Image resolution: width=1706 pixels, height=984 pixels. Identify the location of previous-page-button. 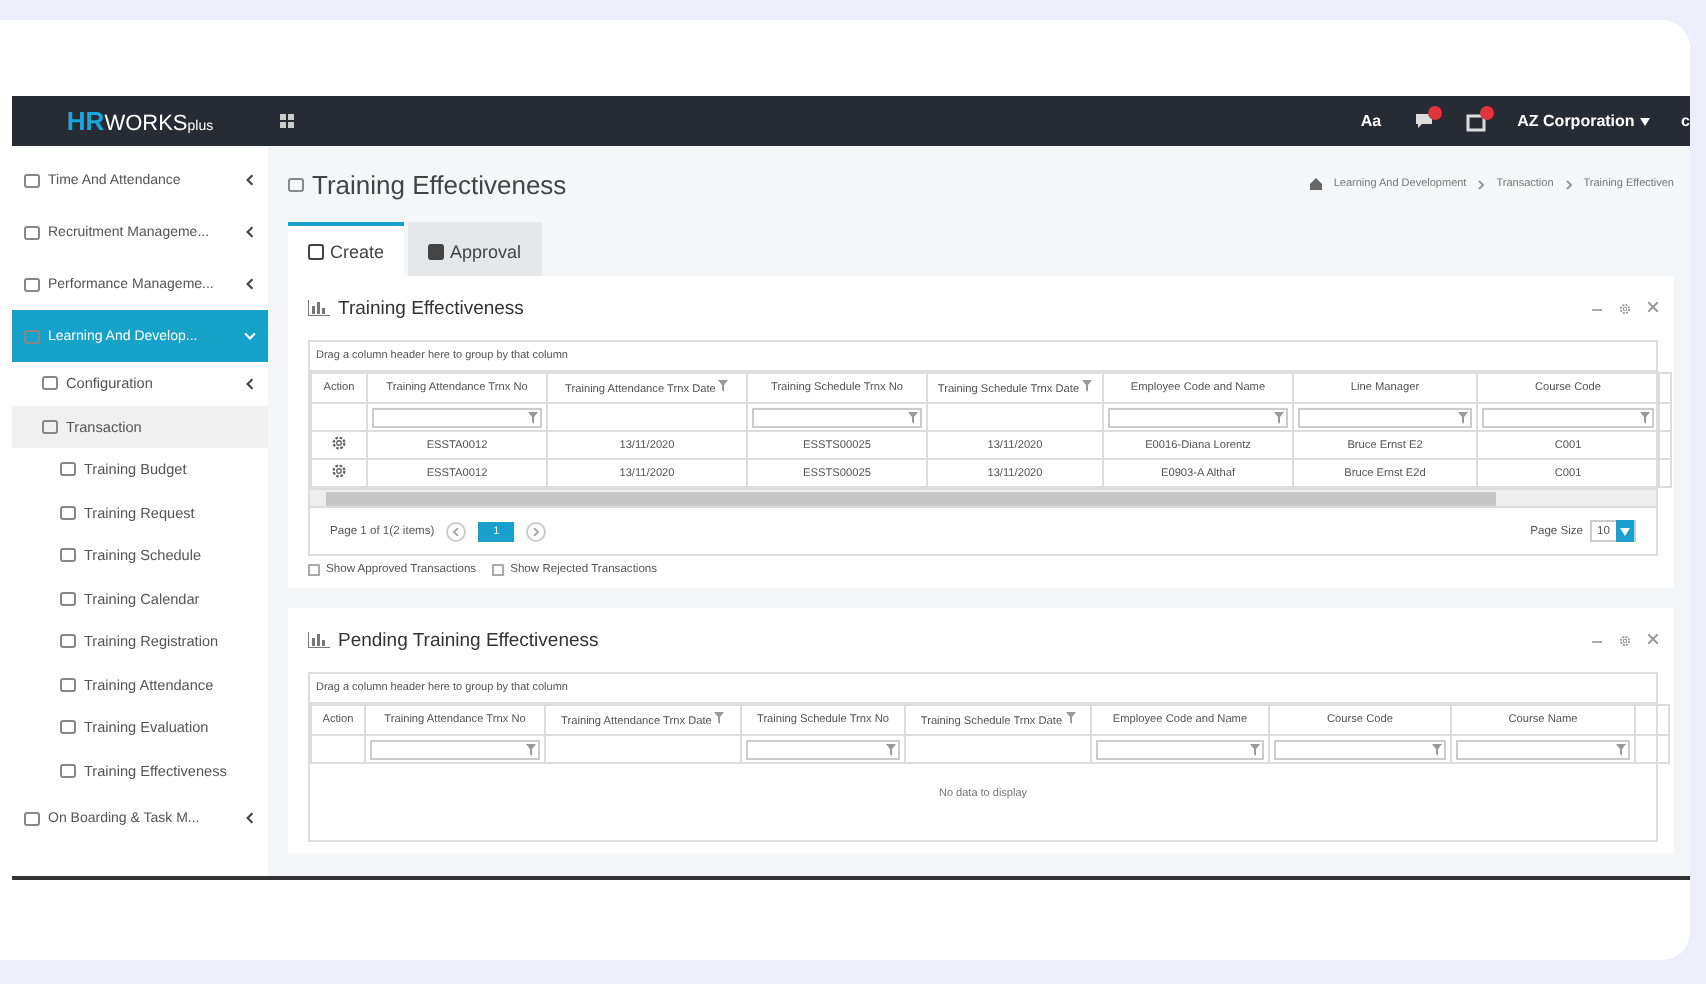
(456, 531).